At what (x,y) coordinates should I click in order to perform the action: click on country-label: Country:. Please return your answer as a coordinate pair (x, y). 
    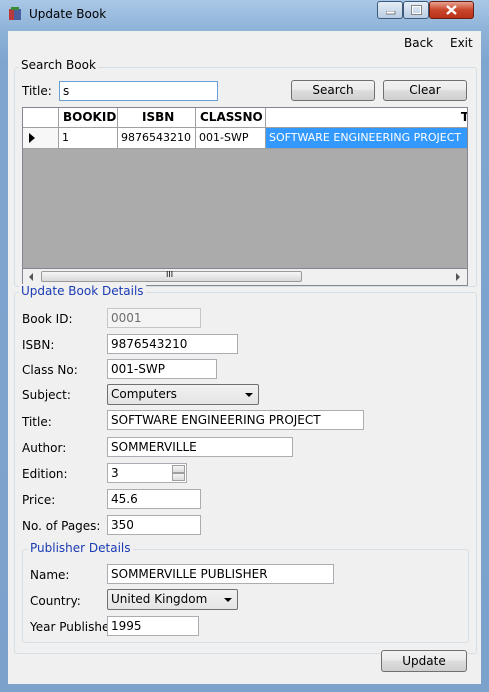
    Looking at the image, I should click on (55, 601).